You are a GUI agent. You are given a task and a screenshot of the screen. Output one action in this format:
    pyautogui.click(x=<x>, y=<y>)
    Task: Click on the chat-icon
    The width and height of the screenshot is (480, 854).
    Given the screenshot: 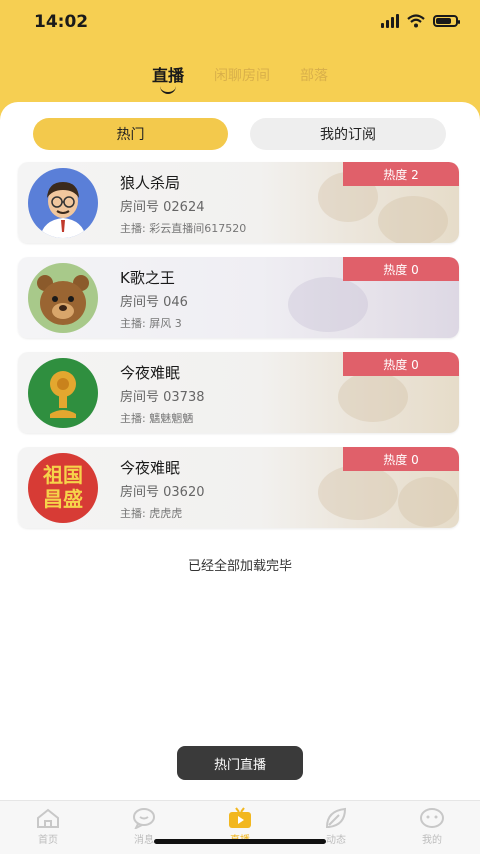 What is the action you would take?
    pyautogui.click(x=144, y=818)
    